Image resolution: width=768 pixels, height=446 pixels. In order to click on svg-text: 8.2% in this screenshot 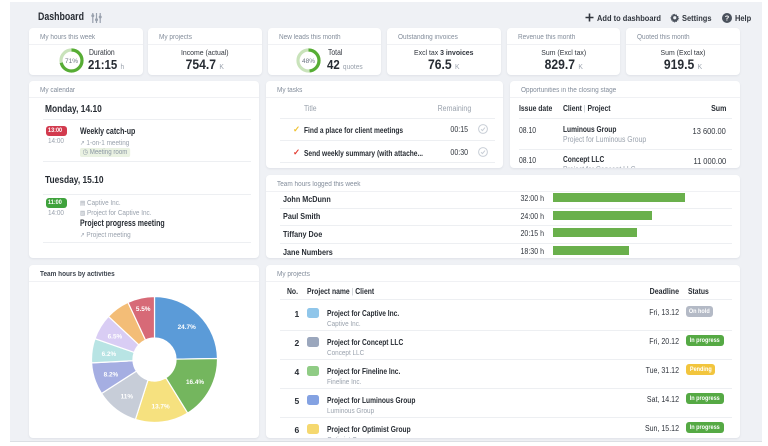, I will do `click(111, 374)`.